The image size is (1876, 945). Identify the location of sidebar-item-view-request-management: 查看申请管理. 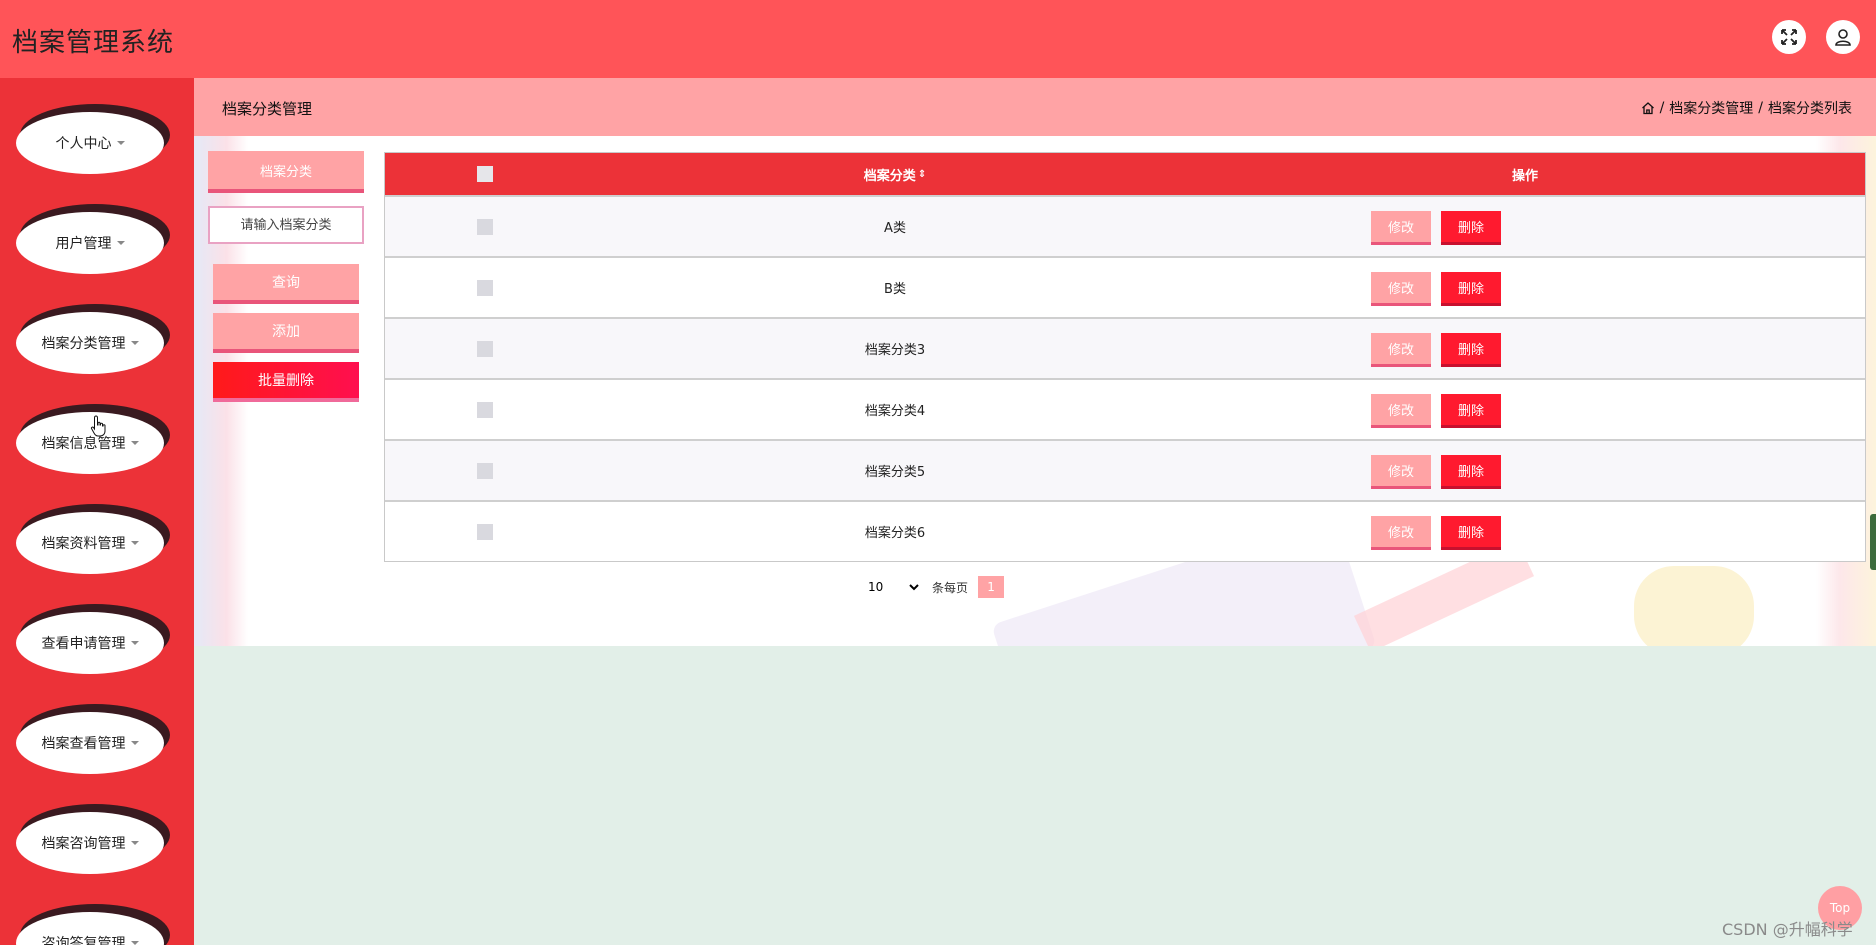
(93, 639).